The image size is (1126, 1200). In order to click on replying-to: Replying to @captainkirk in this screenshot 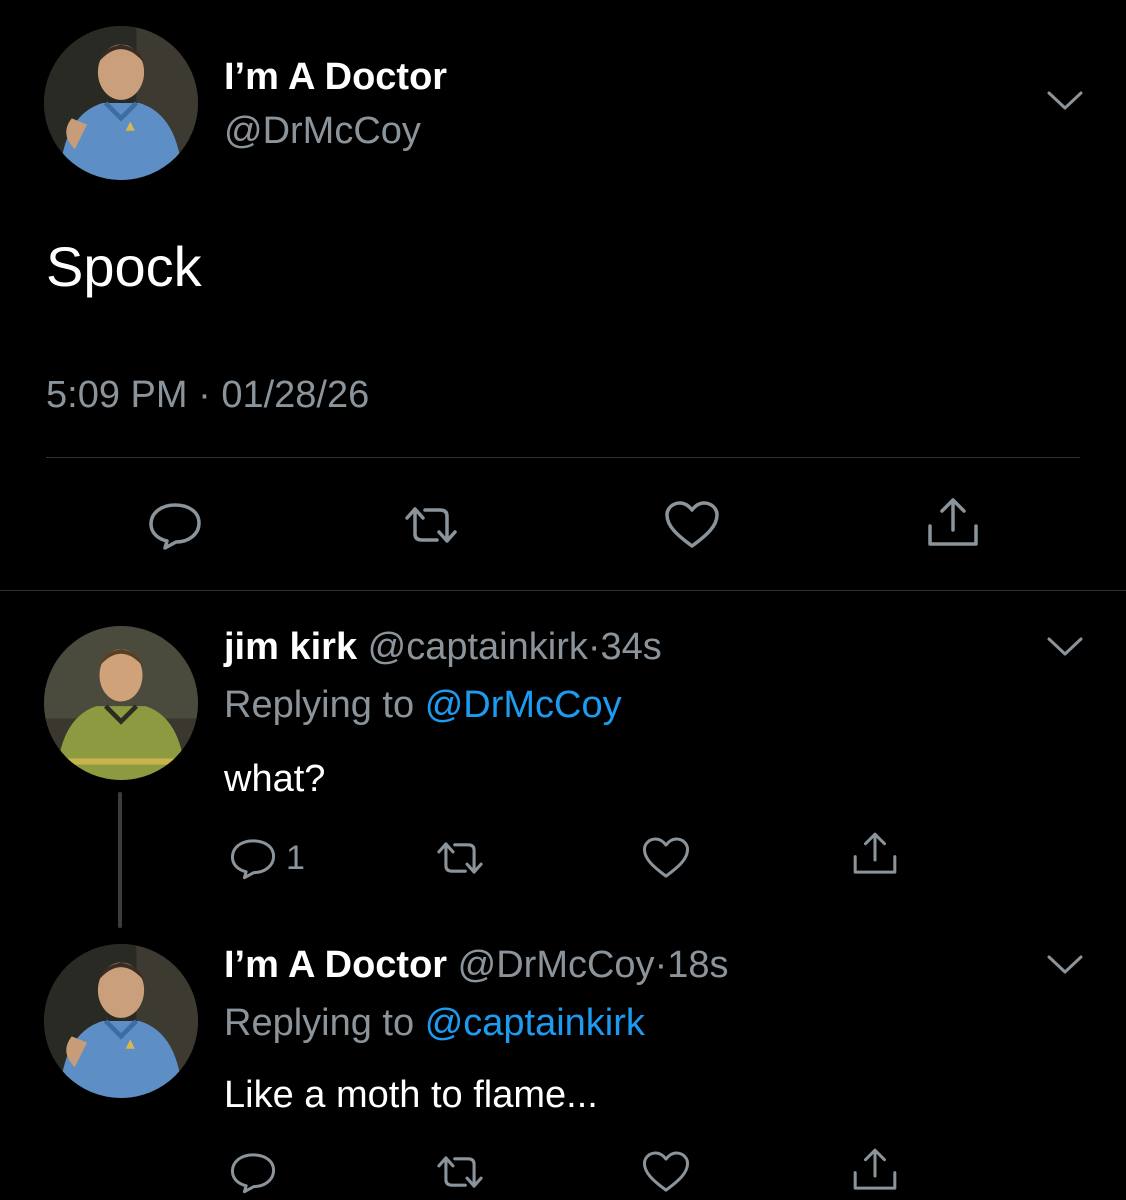, I will do `click(434, 1023)`.